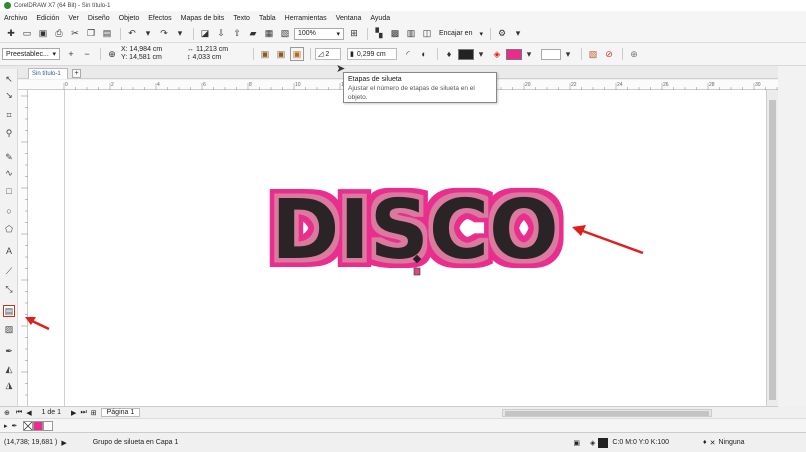  I want to click on contour-slider-handle, so click(417, 271).